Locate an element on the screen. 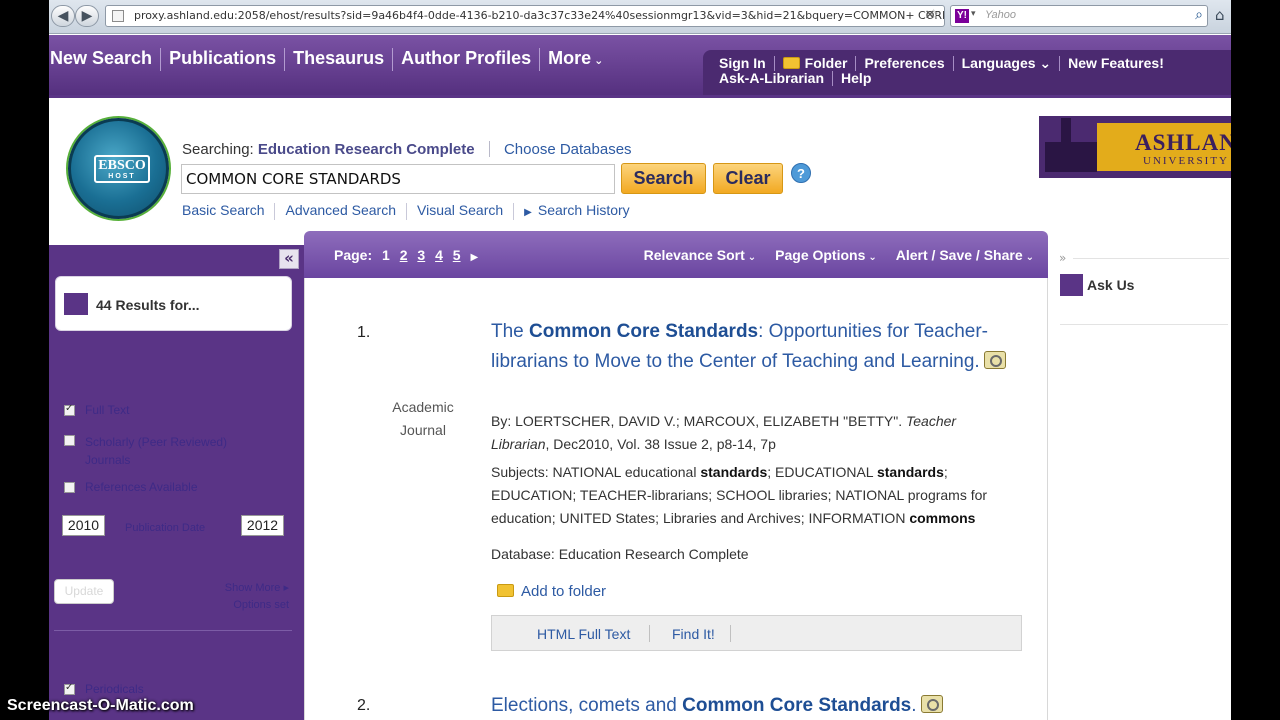 Image resolution: width=1280 pixels, height=720 pixels. title-text: The is located at coordinates (510, 331).